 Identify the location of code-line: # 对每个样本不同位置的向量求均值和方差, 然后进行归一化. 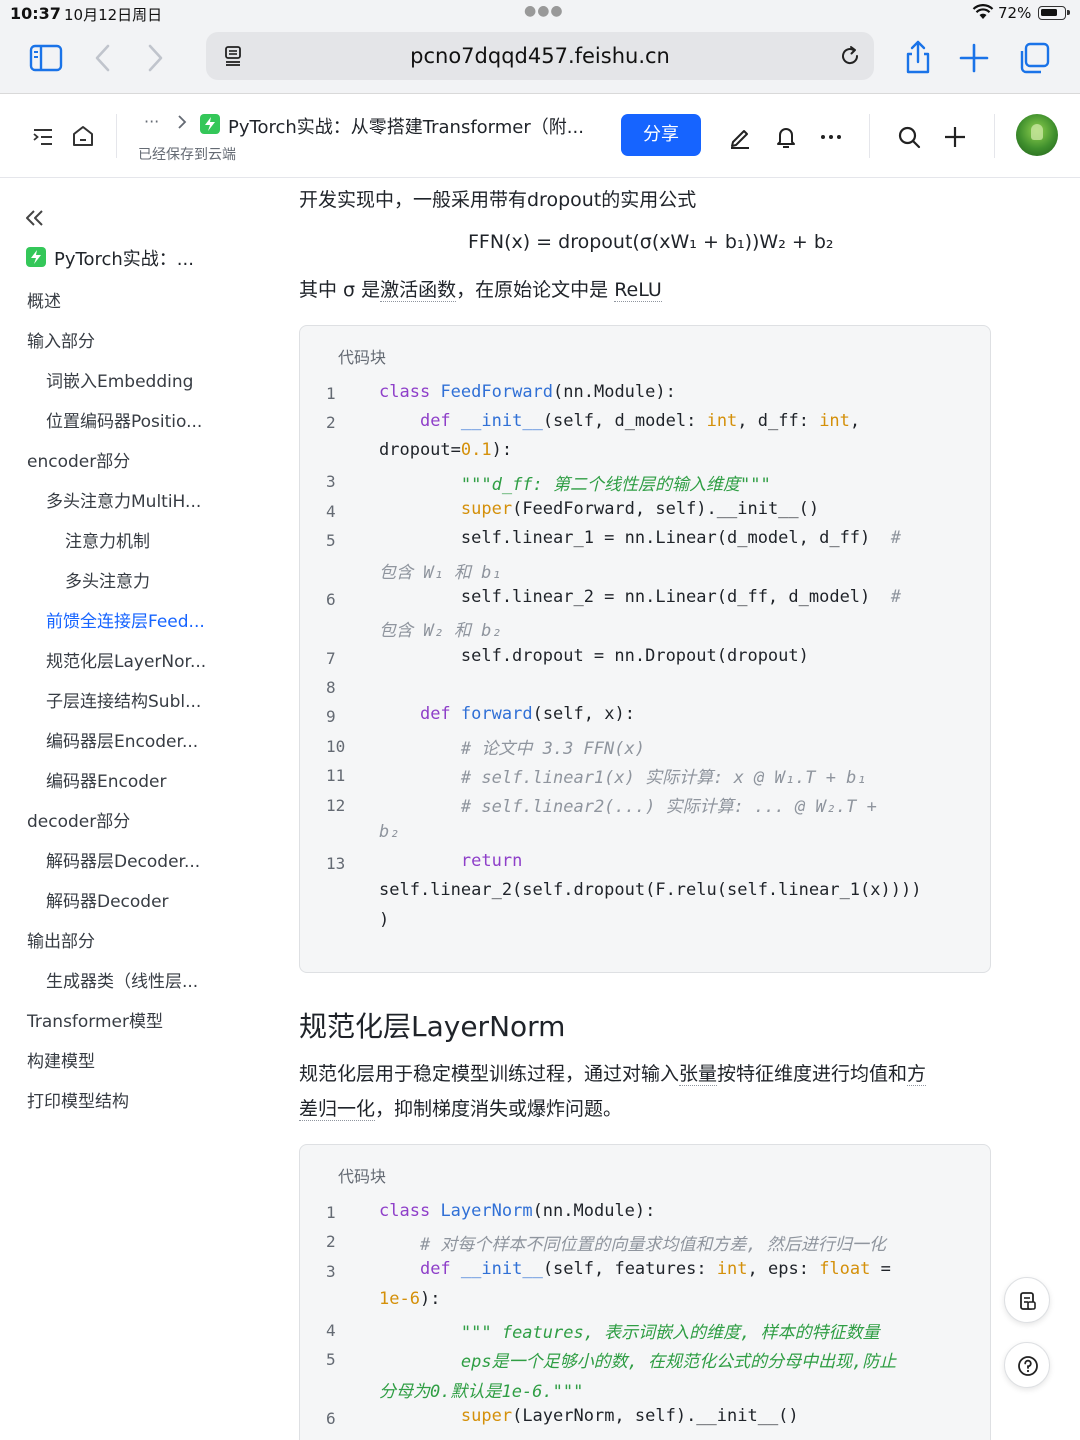
(652, 1245).